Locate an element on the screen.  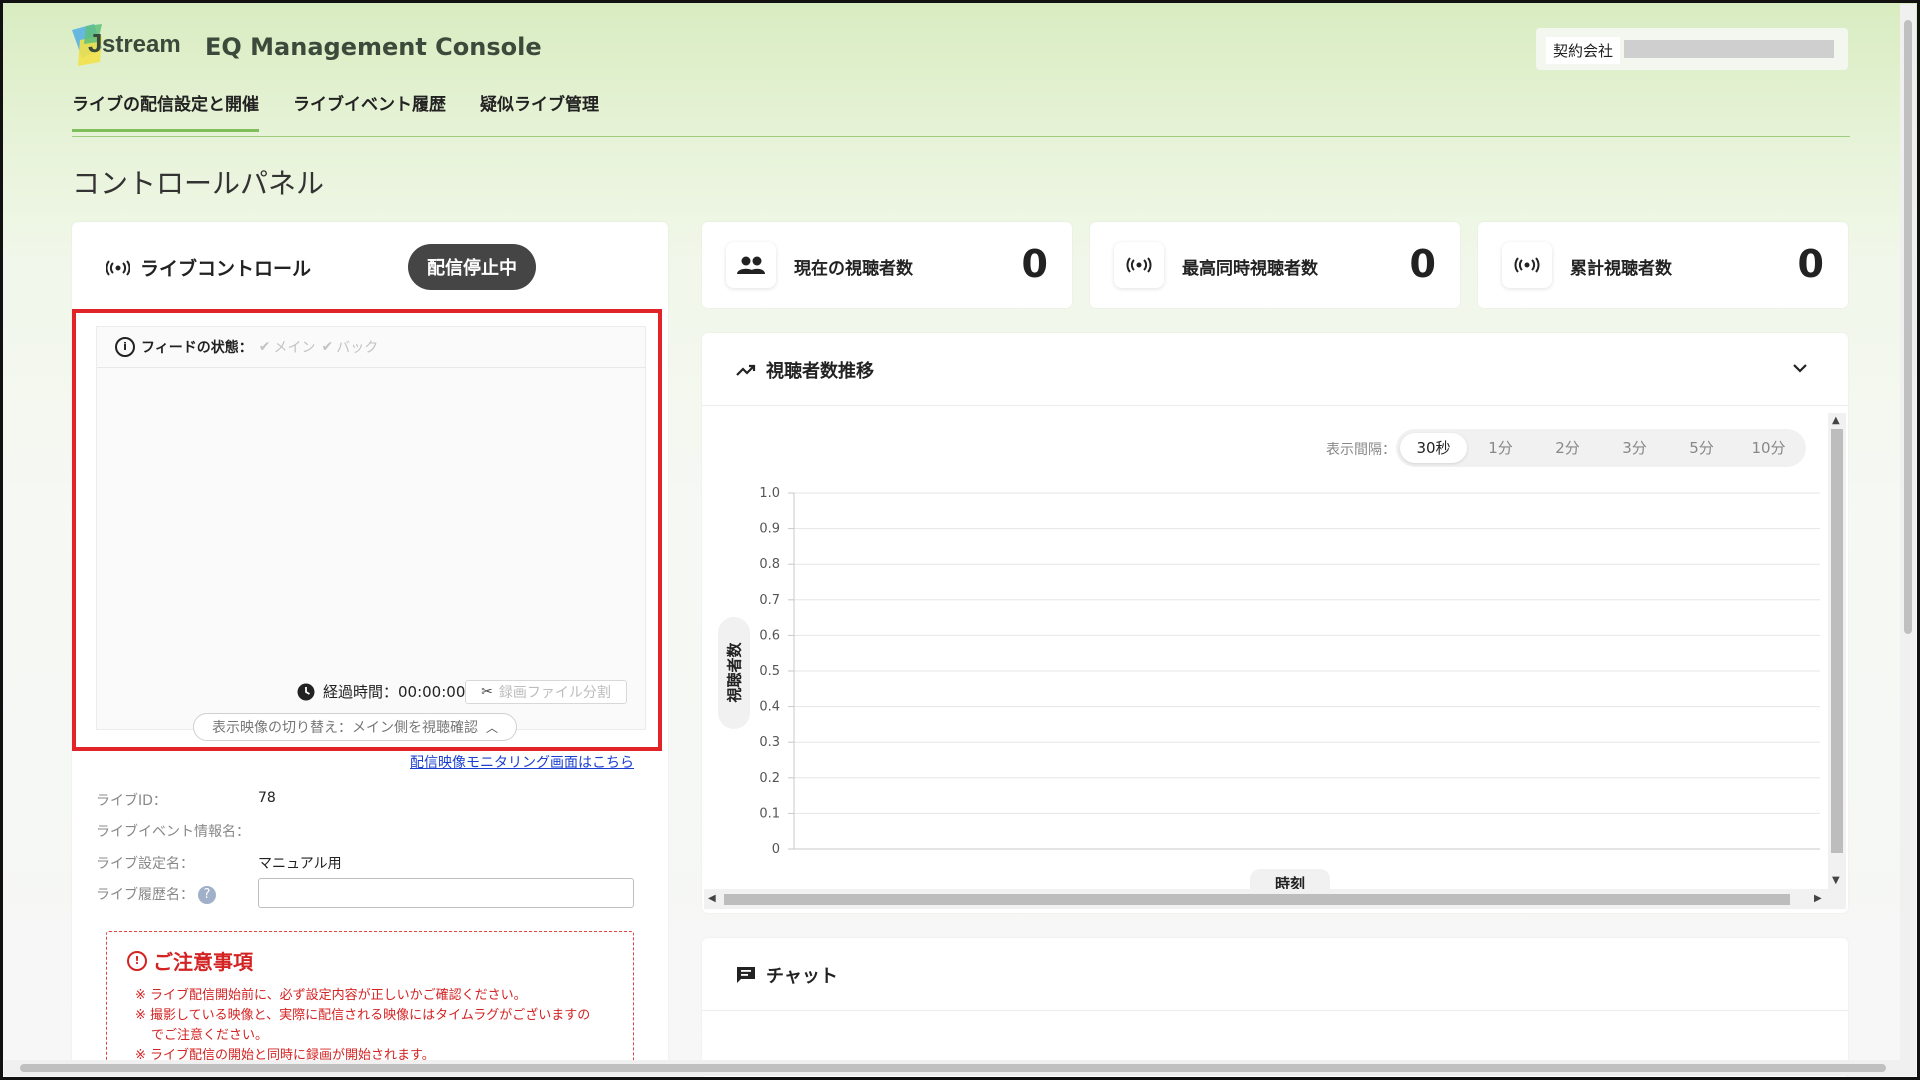
stat-label: 累計視聴者数 is located at coordinates (1621, 269).